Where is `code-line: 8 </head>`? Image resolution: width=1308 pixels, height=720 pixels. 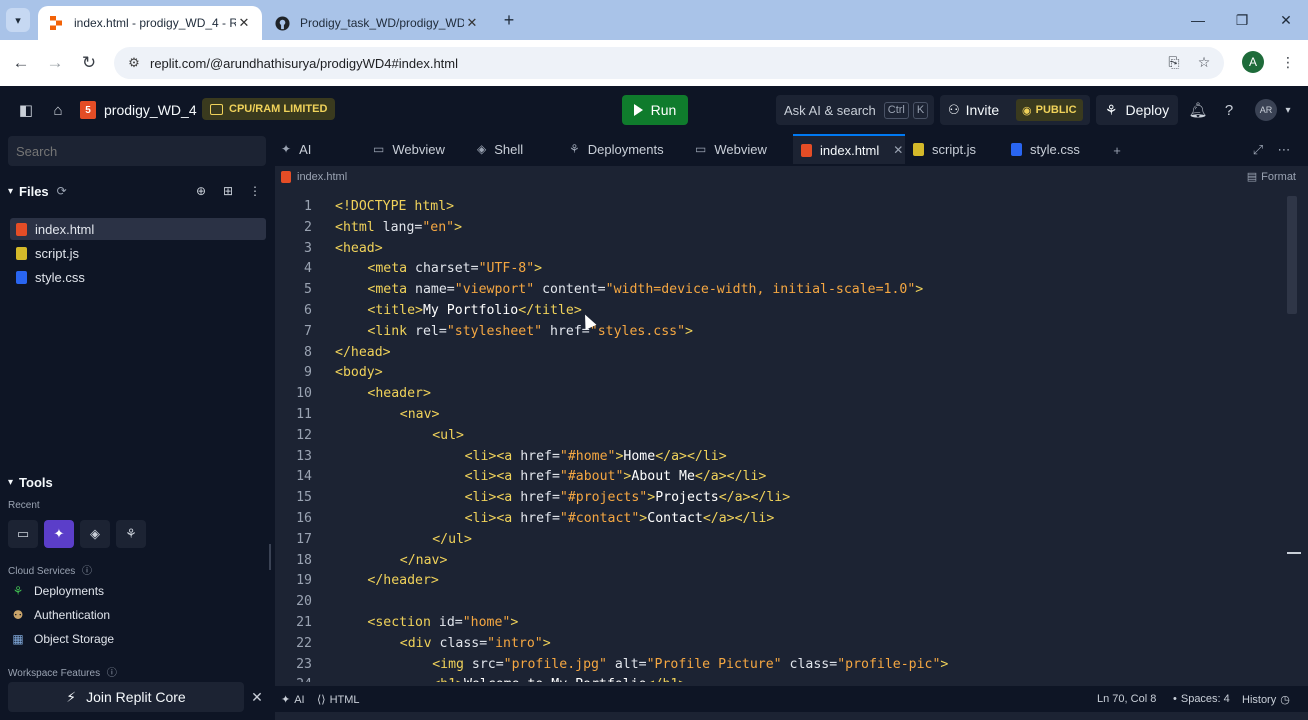
code-line: 8 </head> is located at coordinates (780, 352).